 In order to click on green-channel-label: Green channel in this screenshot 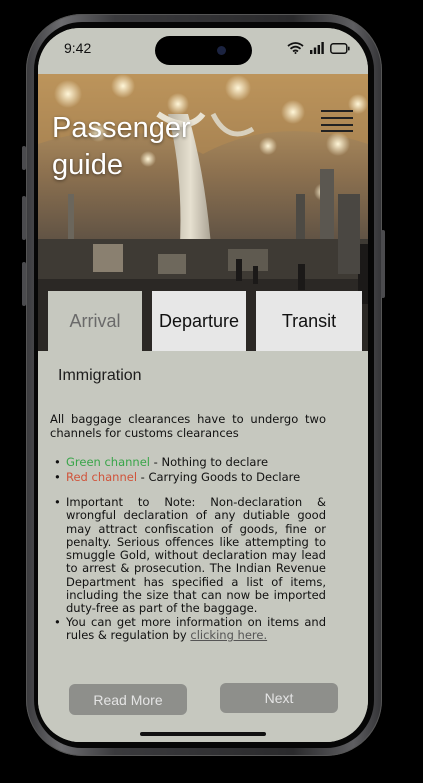, I will do `click(108, 462)`.